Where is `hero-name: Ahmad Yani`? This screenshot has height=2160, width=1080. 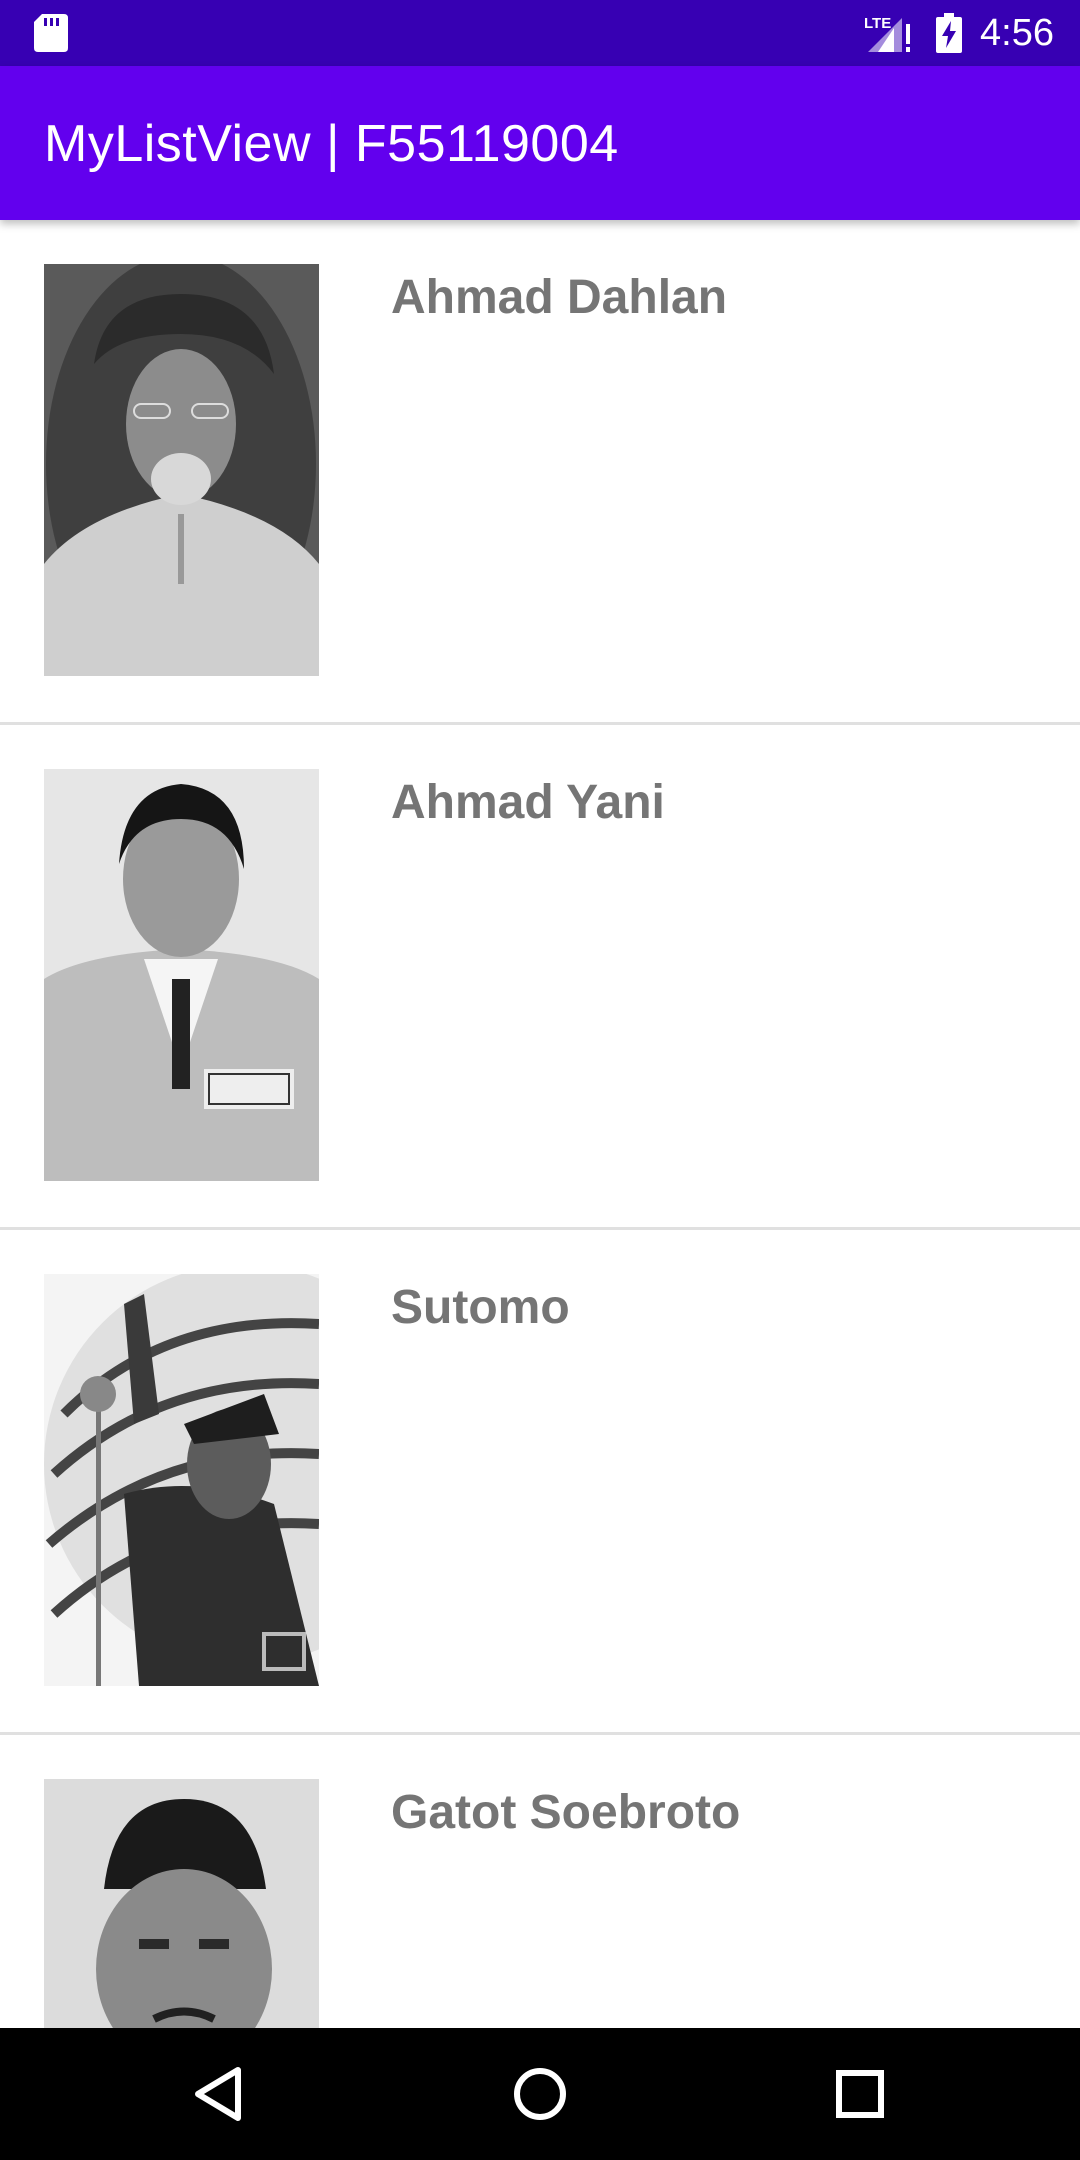 hero-name: Ahmad Yani is located at coordinates (528, 802).